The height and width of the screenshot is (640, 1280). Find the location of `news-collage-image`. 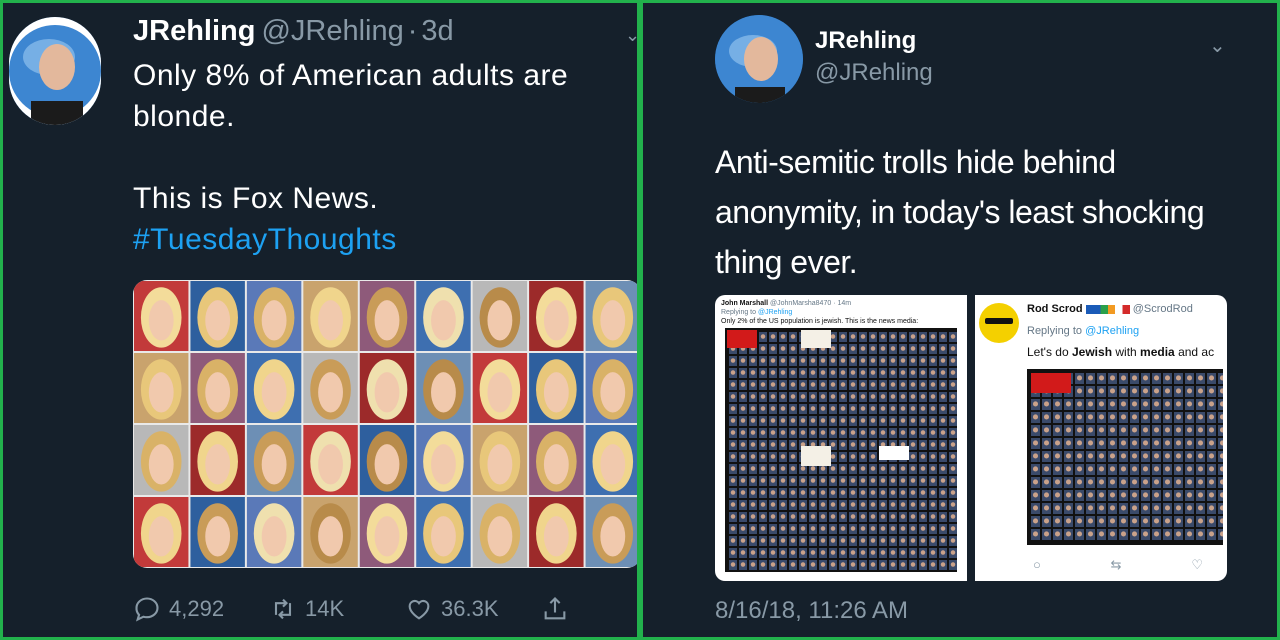

news-collage-image is located at coordinates (841, 450).